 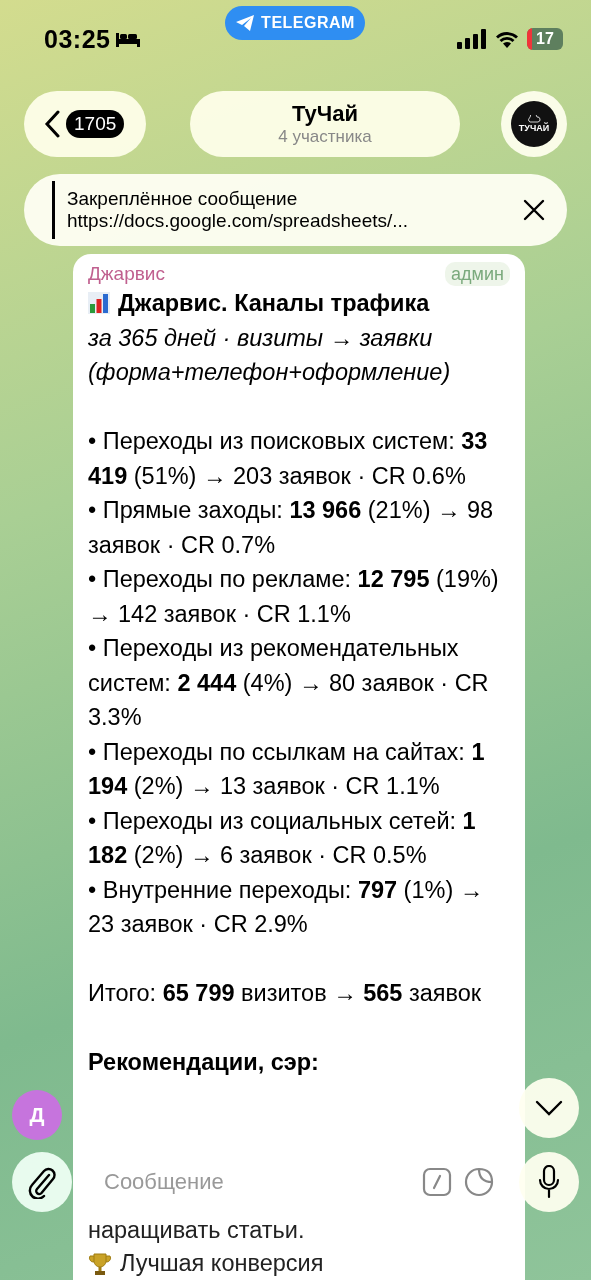 I want to click on channel-stat-line: • Внутренние переходы: 797 (1%) → 23 заявок · CR 2.9%, so click(x=286, y=907).